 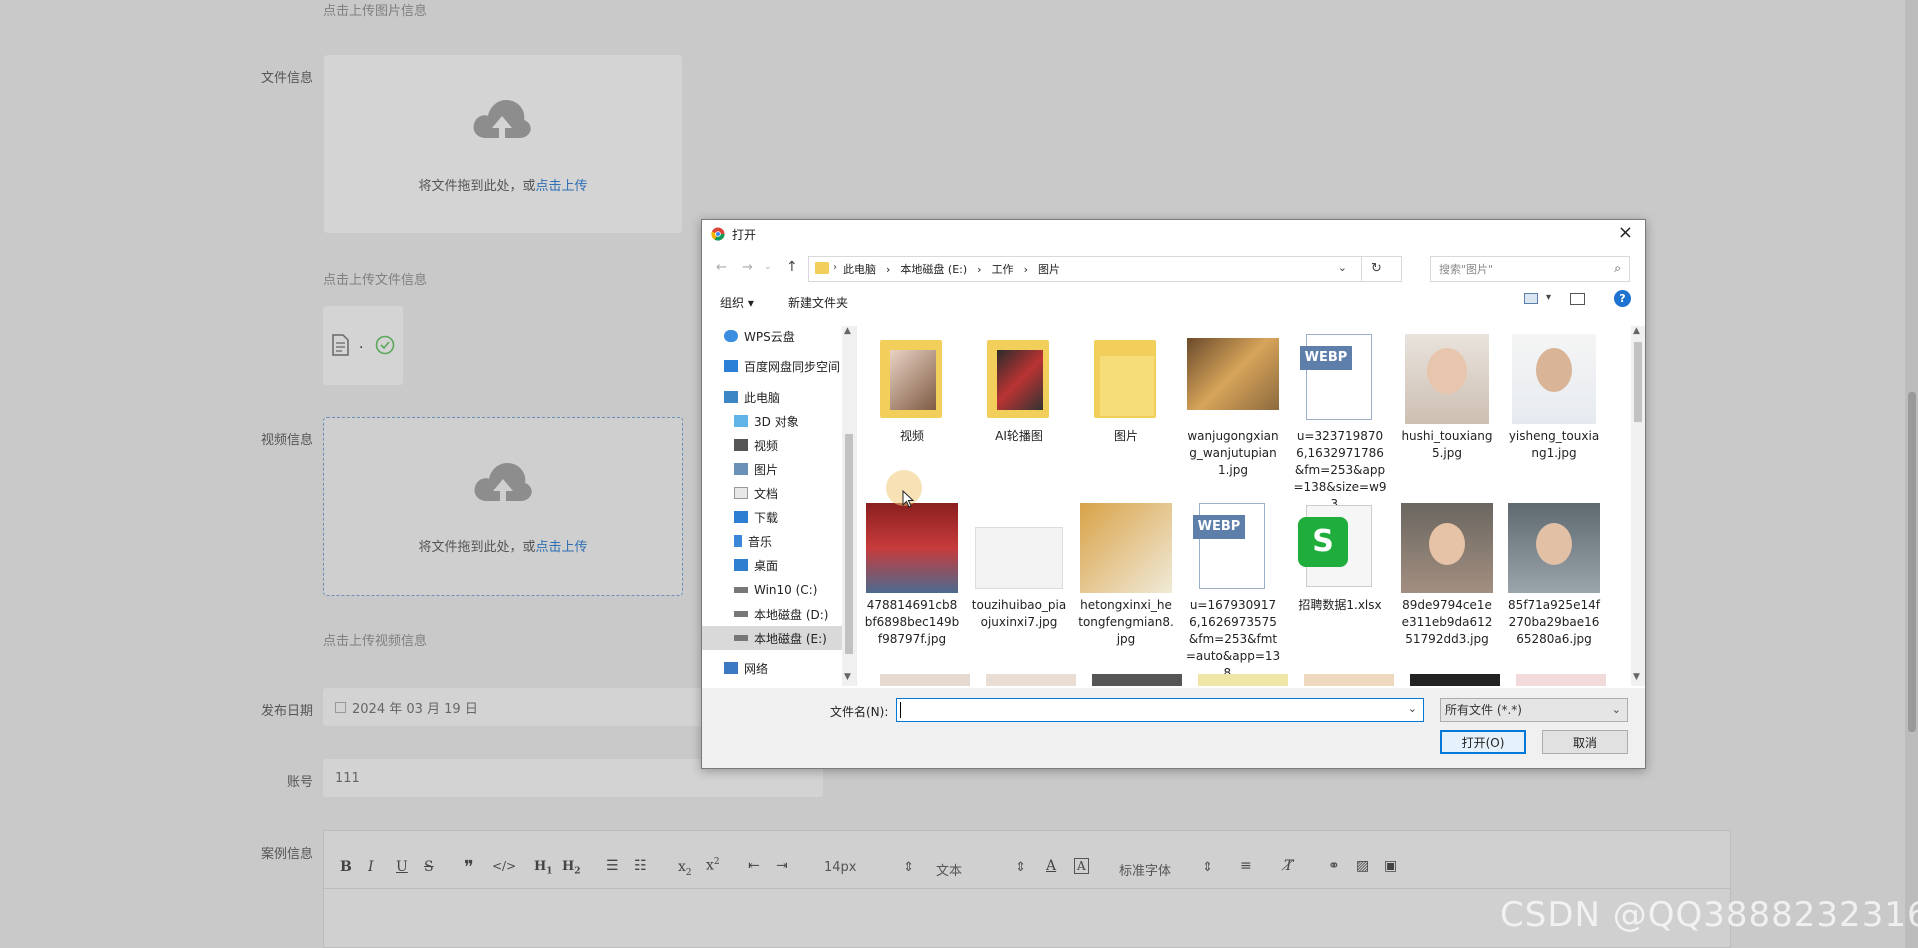 I want to click on new-folder-button: 新建文件夹, so click(x=818, y=302).